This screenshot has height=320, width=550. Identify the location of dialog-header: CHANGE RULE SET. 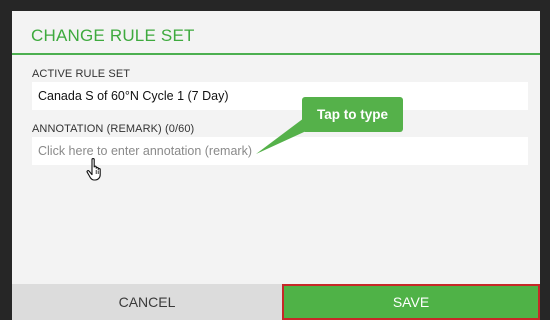
(276, 33).